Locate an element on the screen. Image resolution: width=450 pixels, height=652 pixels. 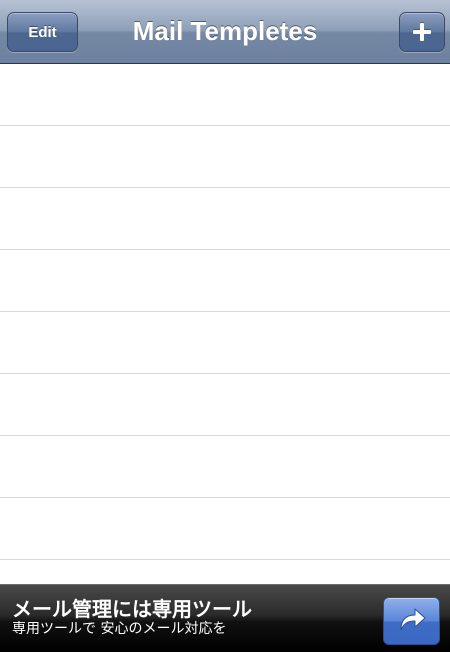
add-template-button is located at coordinates (422, 32).